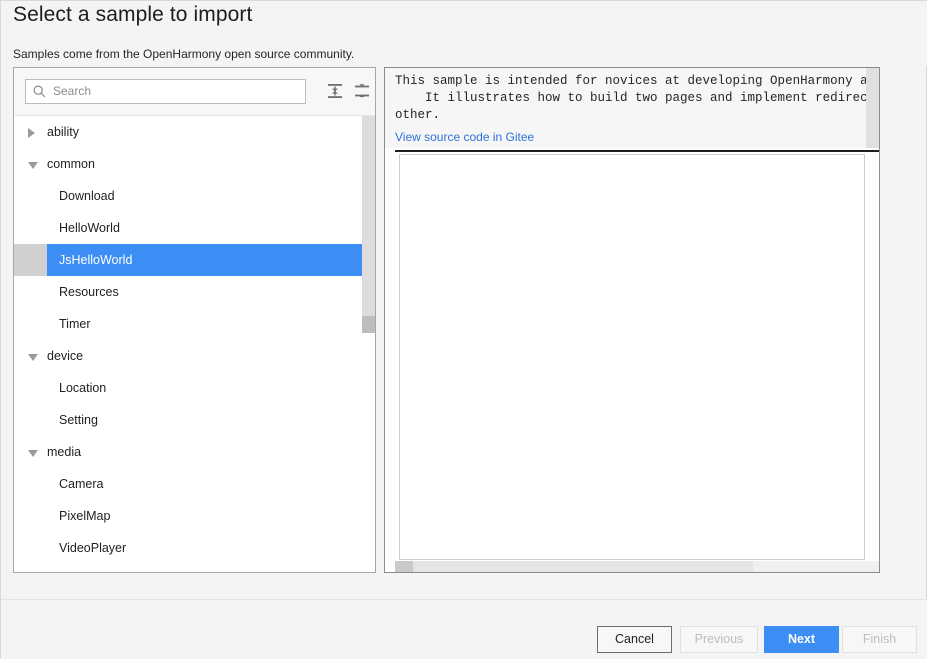 The width and height of the screenshot is (927, 659). I want to click on tree-item-label: Download, so click(87, 196).